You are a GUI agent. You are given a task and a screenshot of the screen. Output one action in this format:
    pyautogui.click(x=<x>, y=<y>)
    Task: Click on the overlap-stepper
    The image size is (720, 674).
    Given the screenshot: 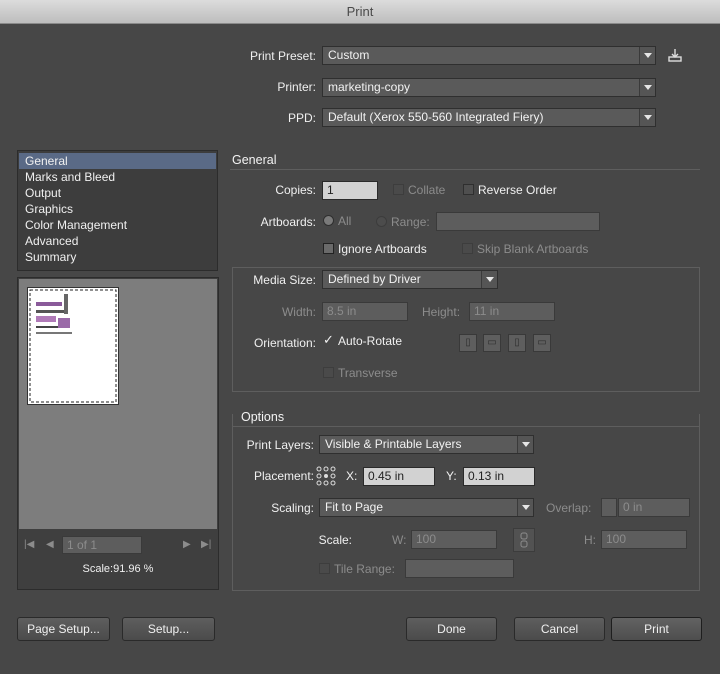 What is the action you would take?
    pyautogui.click(x=609, y=507)
    